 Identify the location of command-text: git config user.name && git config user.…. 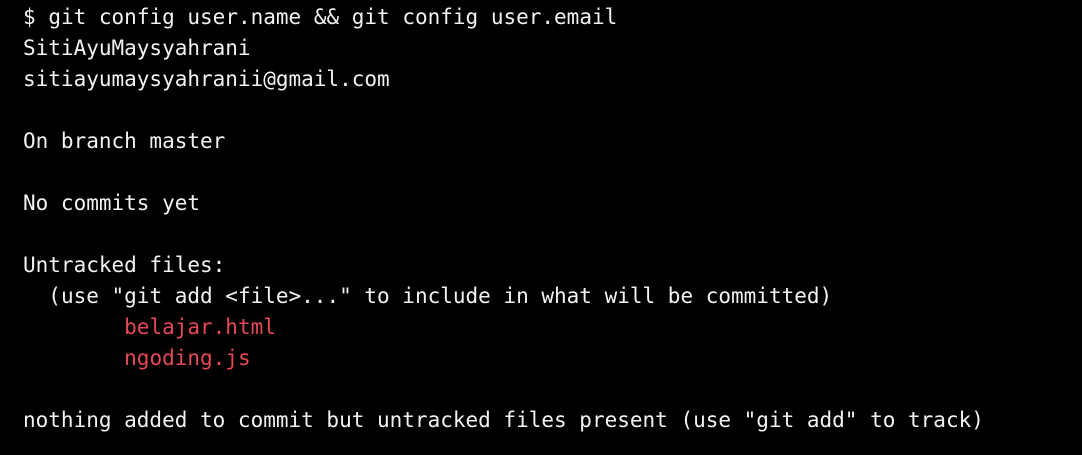
(333, 17).